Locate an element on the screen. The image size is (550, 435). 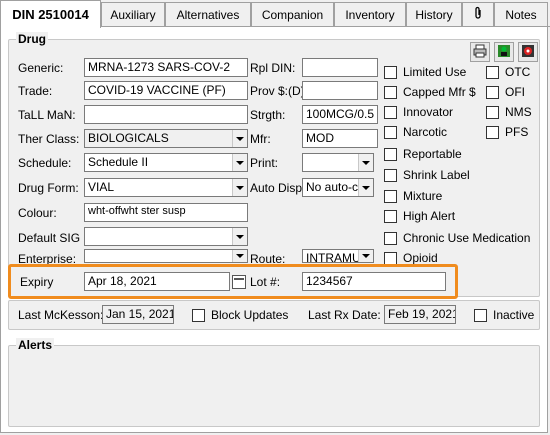
reportable-checkbox: Reportable is located at coordinates (423, 154).